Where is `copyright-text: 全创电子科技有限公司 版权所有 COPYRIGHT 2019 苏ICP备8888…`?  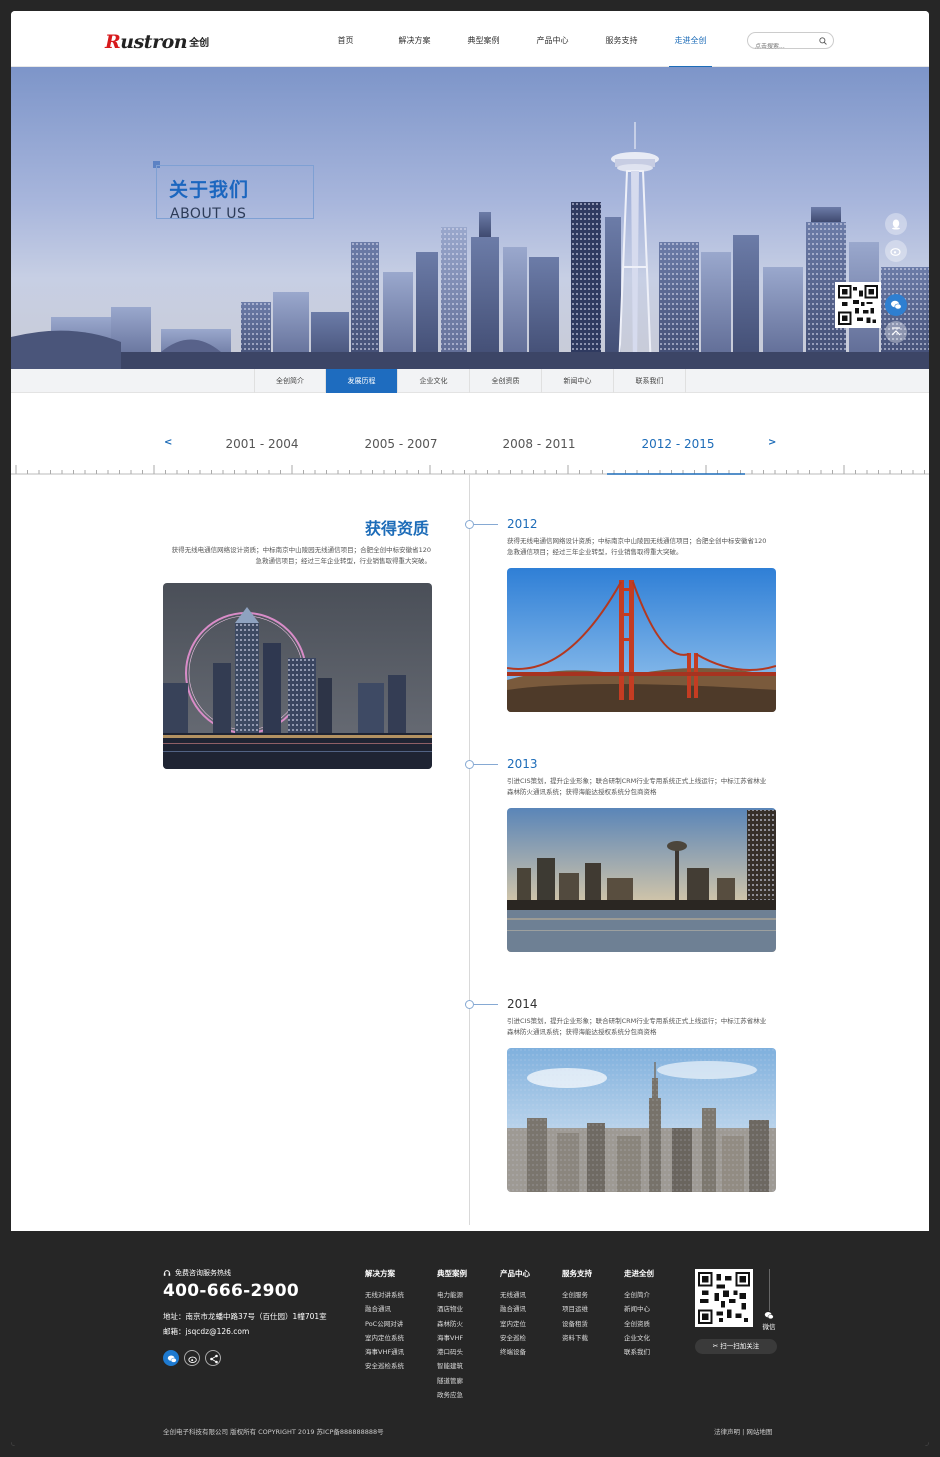
copyright-text: 全创电子科技有限公司 版权所有 COPYRIGHT 2019 苏ICP备8888… is located at coordinates (273, 1432).